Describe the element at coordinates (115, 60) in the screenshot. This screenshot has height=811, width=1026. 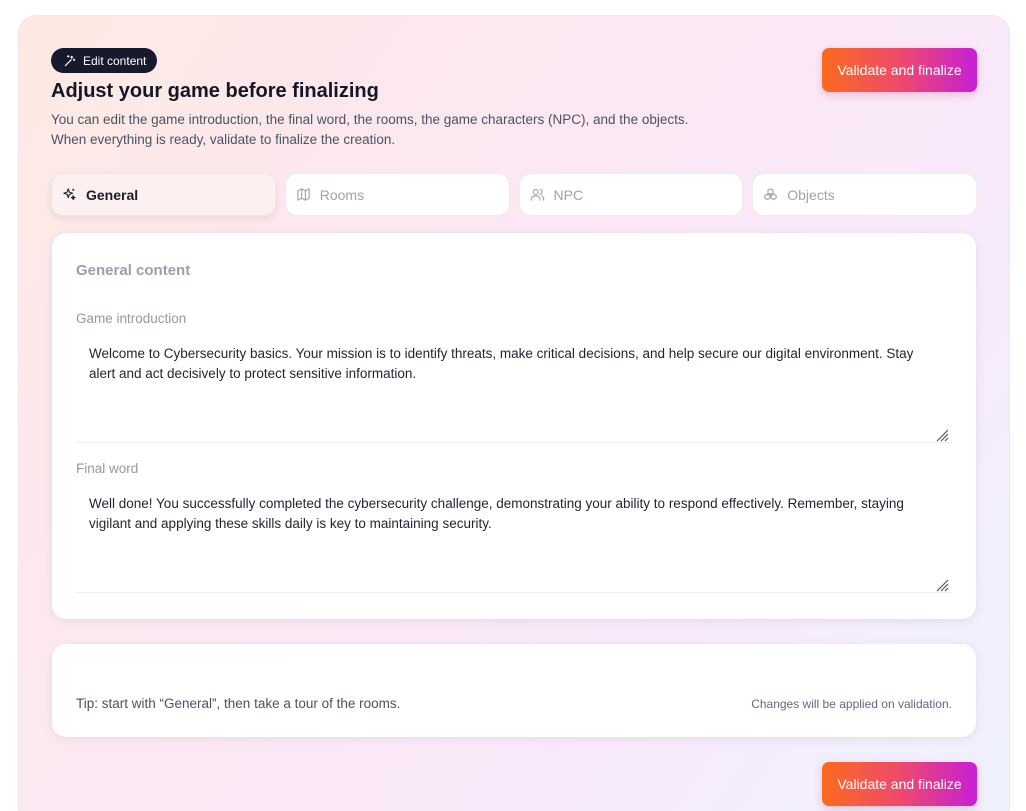
I see `badge-label: Edit content` at that location.